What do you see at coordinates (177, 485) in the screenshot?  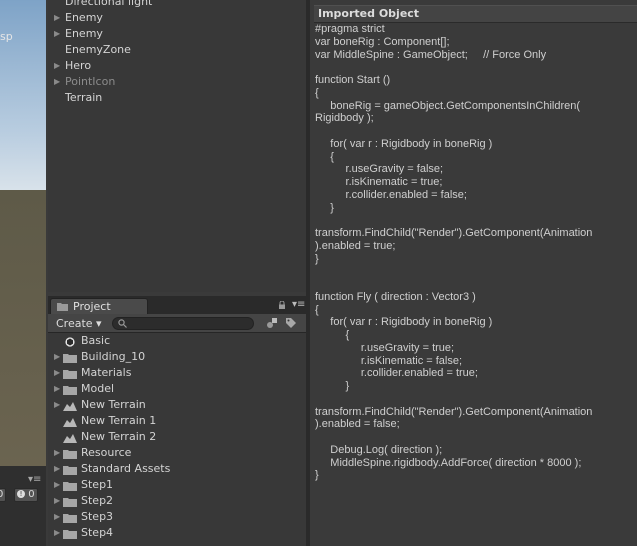 I see `project-item: ▶ Step1` at bounding box center [177, 485].